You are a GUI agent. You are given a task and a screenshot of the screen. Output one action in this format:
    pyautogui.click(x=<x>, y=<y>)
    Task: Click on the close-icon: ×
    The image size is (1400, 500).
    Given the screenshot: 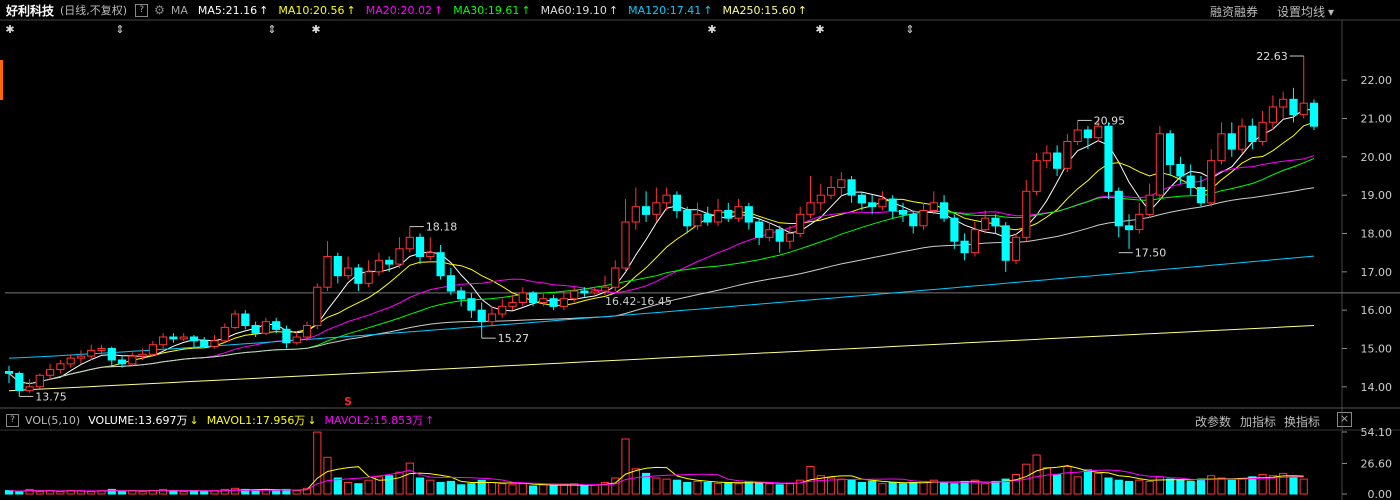 What is the action you would take?
    pyautogui.click(x=1344, y=419)
    